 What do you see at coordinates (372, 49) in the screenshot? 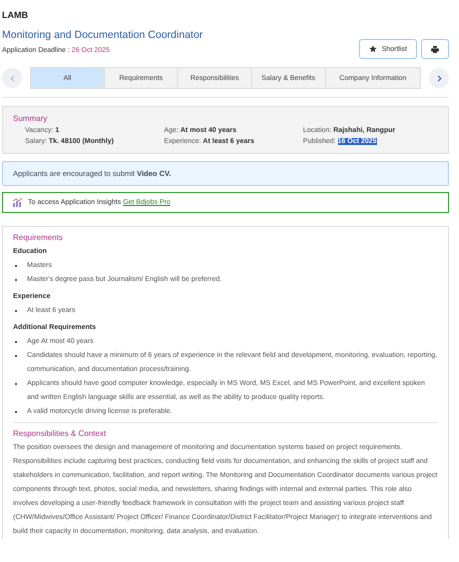
I see `star-icon` at bounding box center [372, 49].